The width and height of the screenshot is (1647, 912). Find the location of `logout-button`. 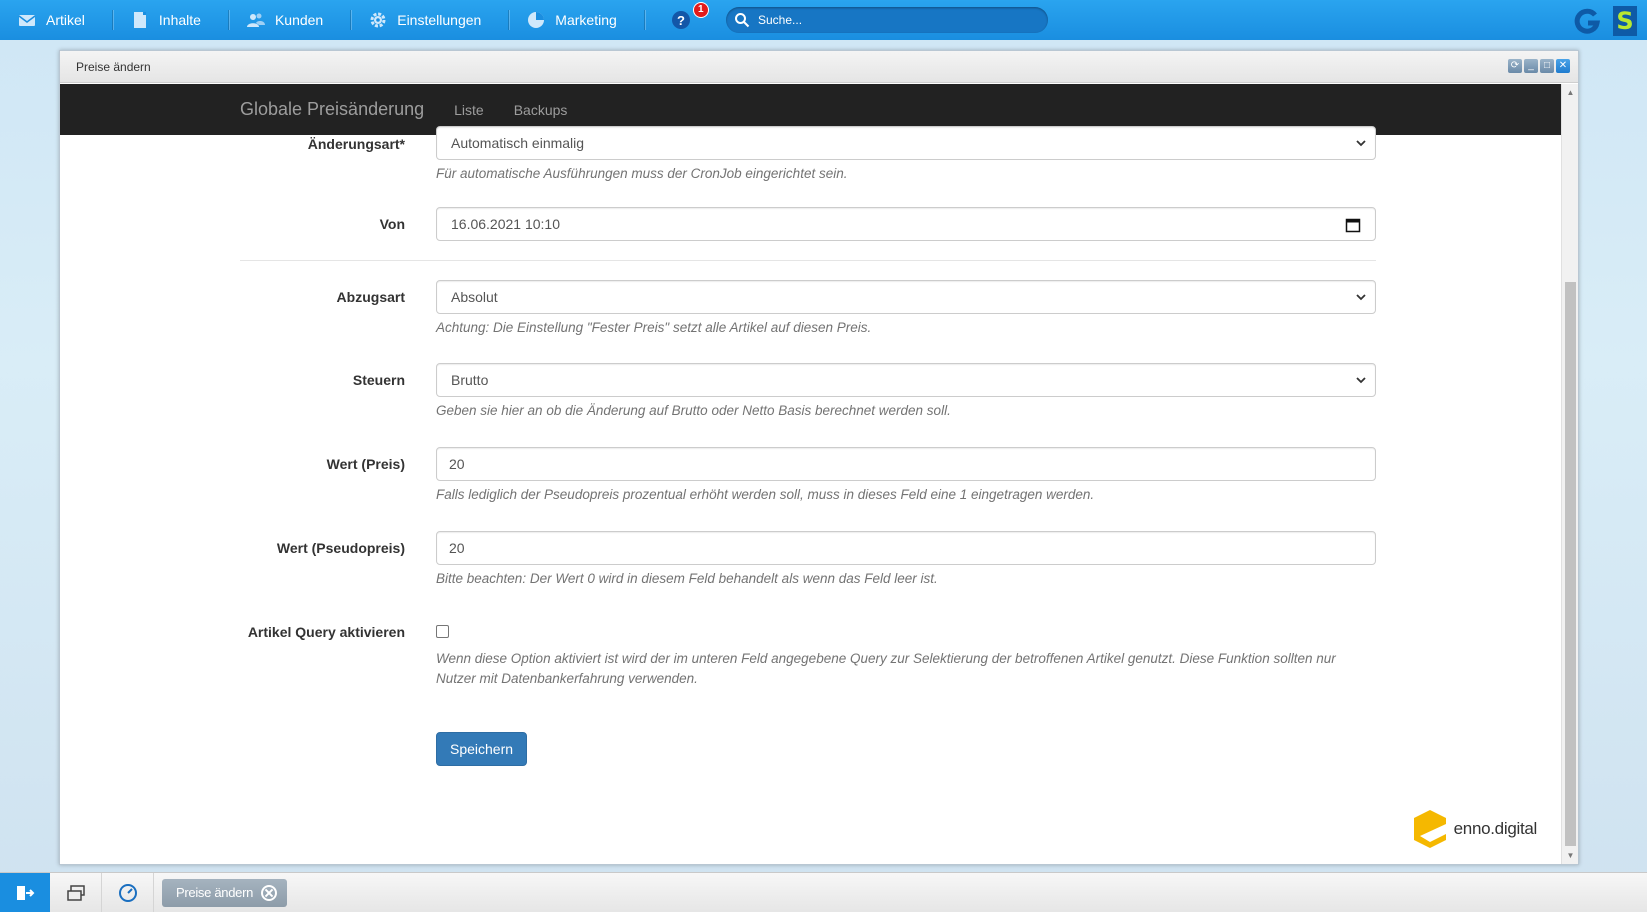

logout-button is located at coordinates (25, 892).